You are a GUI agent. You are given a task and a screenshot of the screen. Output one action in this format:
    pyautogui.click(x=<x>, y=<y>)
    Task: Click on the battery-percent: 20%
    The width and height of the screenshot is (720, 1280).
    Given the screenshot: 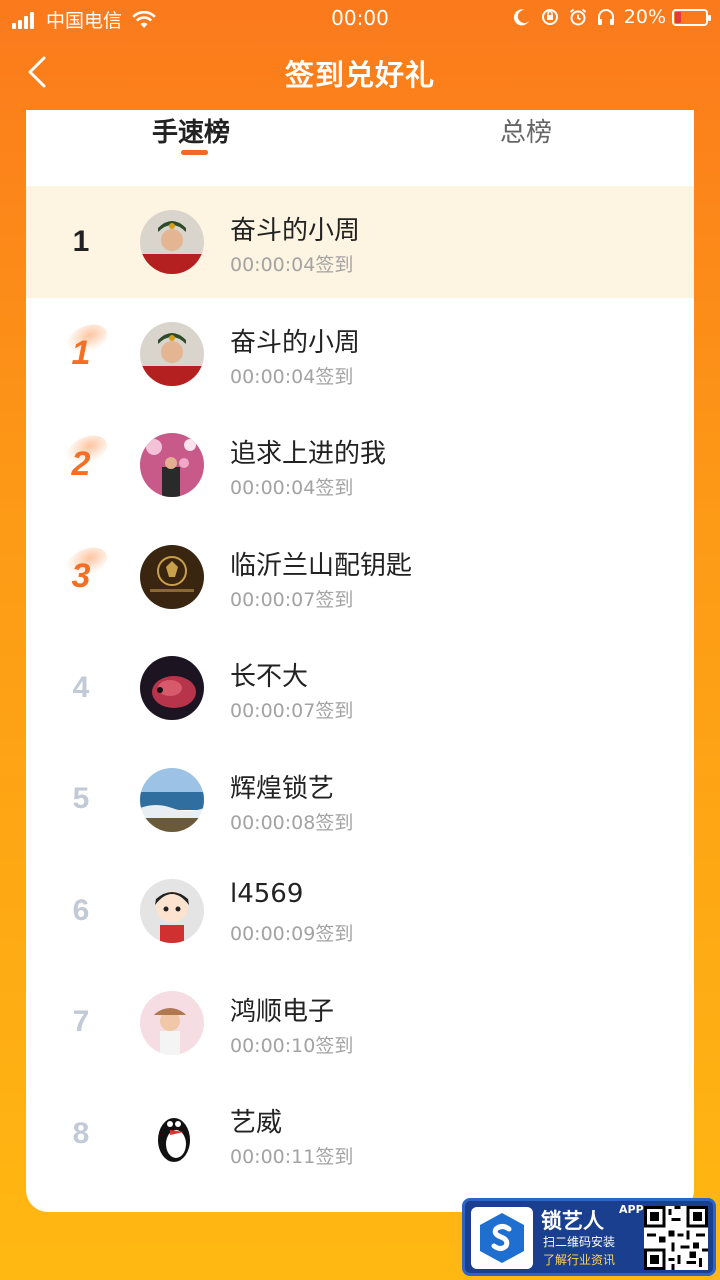 What is the action you would take?
    pyautogui.click(x=644, y=17)
    